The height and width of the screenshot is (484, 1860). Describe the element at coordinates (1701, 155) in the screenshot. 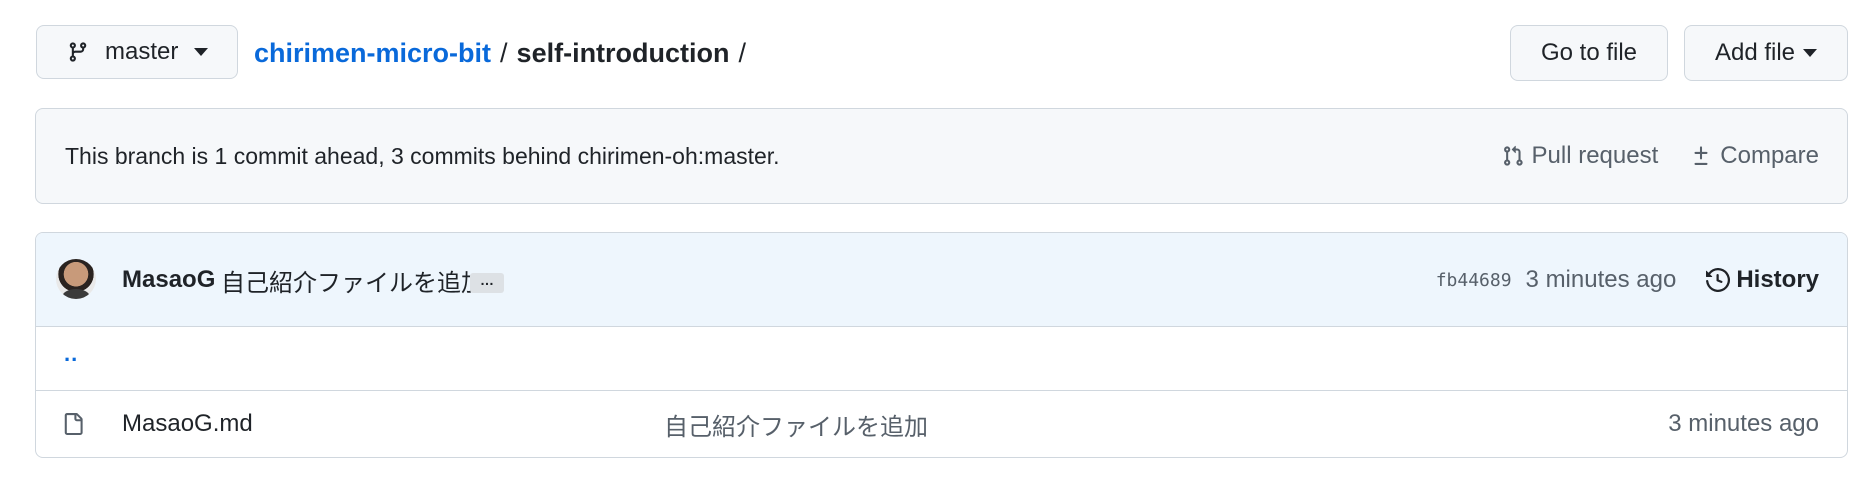

I see `diff-icon` at that location.